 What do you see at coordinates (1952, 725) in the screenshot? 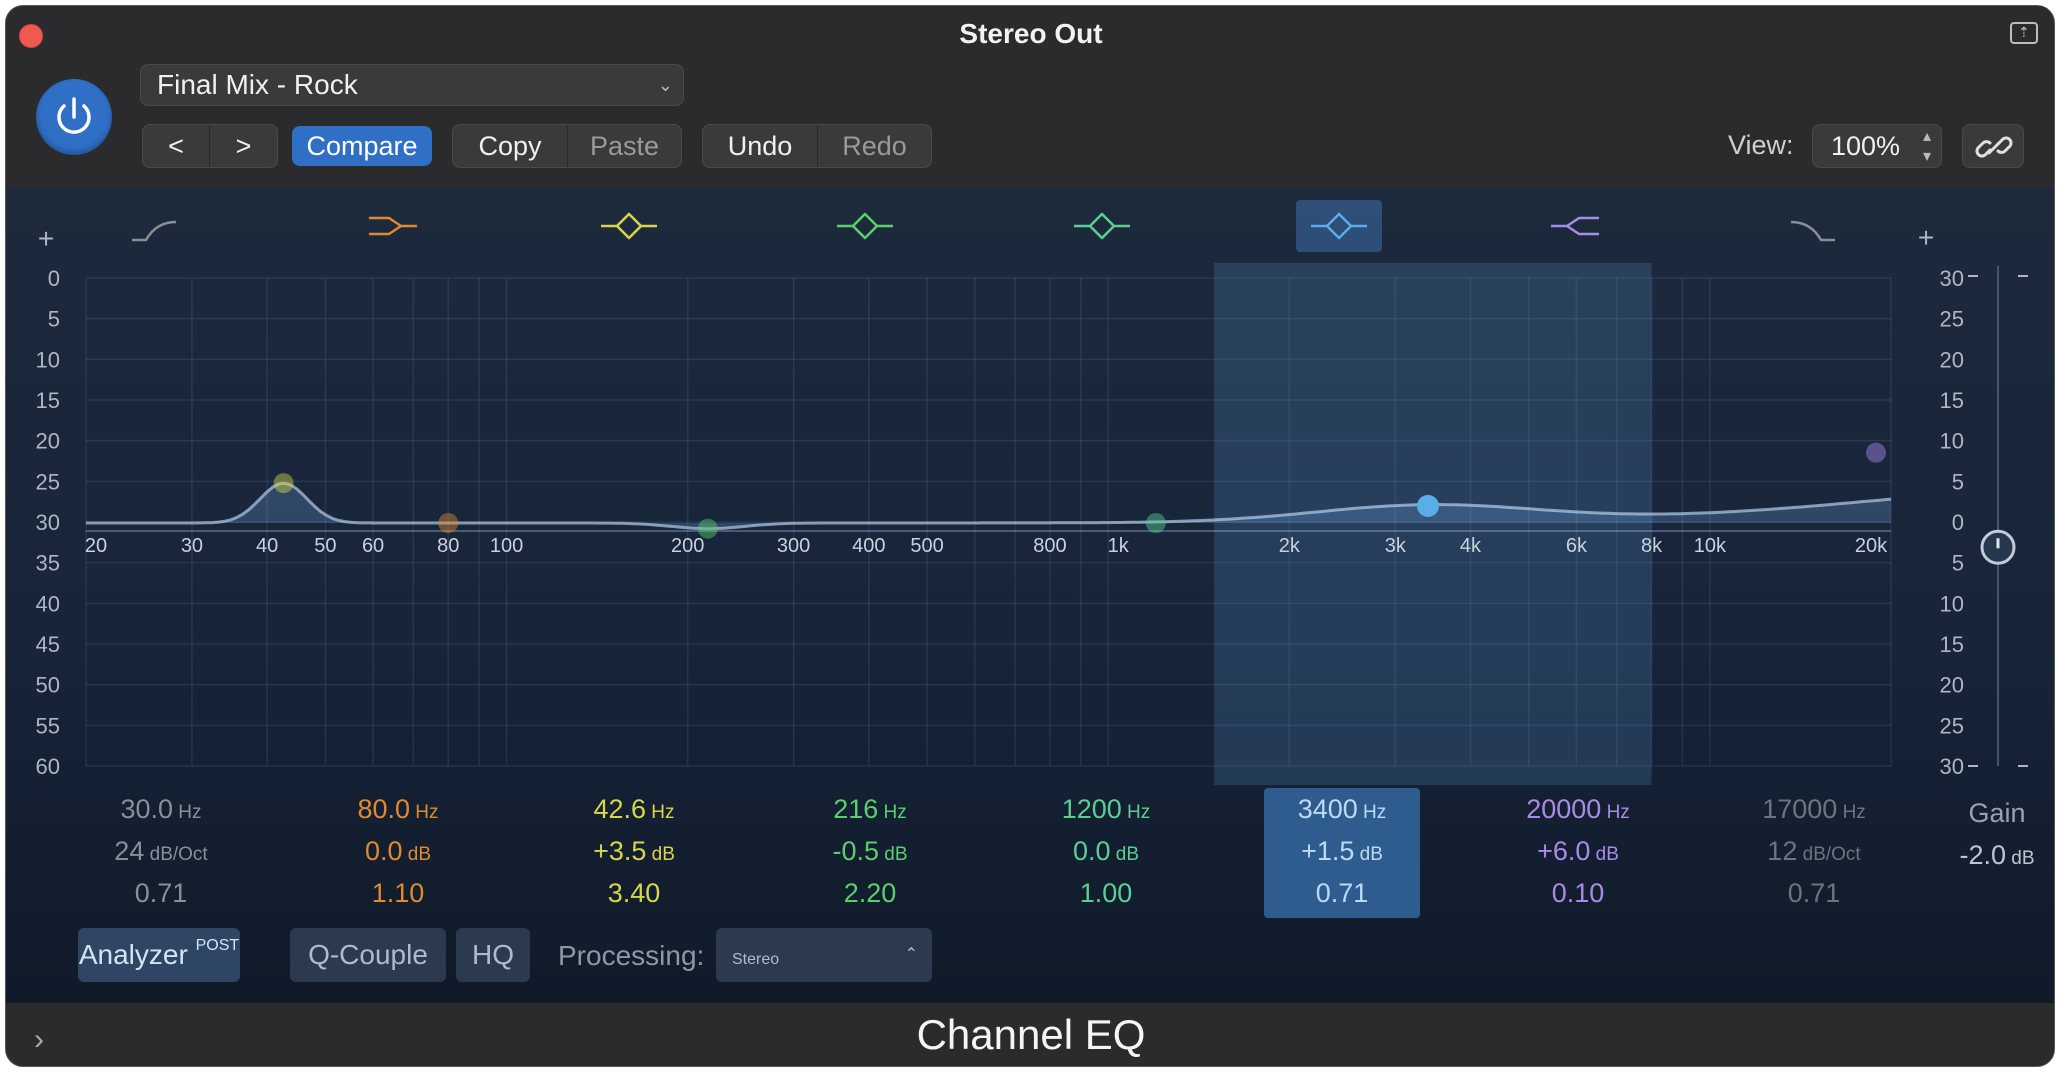
I see `right-scale-label: 25` at bounding box center [1952, 725].